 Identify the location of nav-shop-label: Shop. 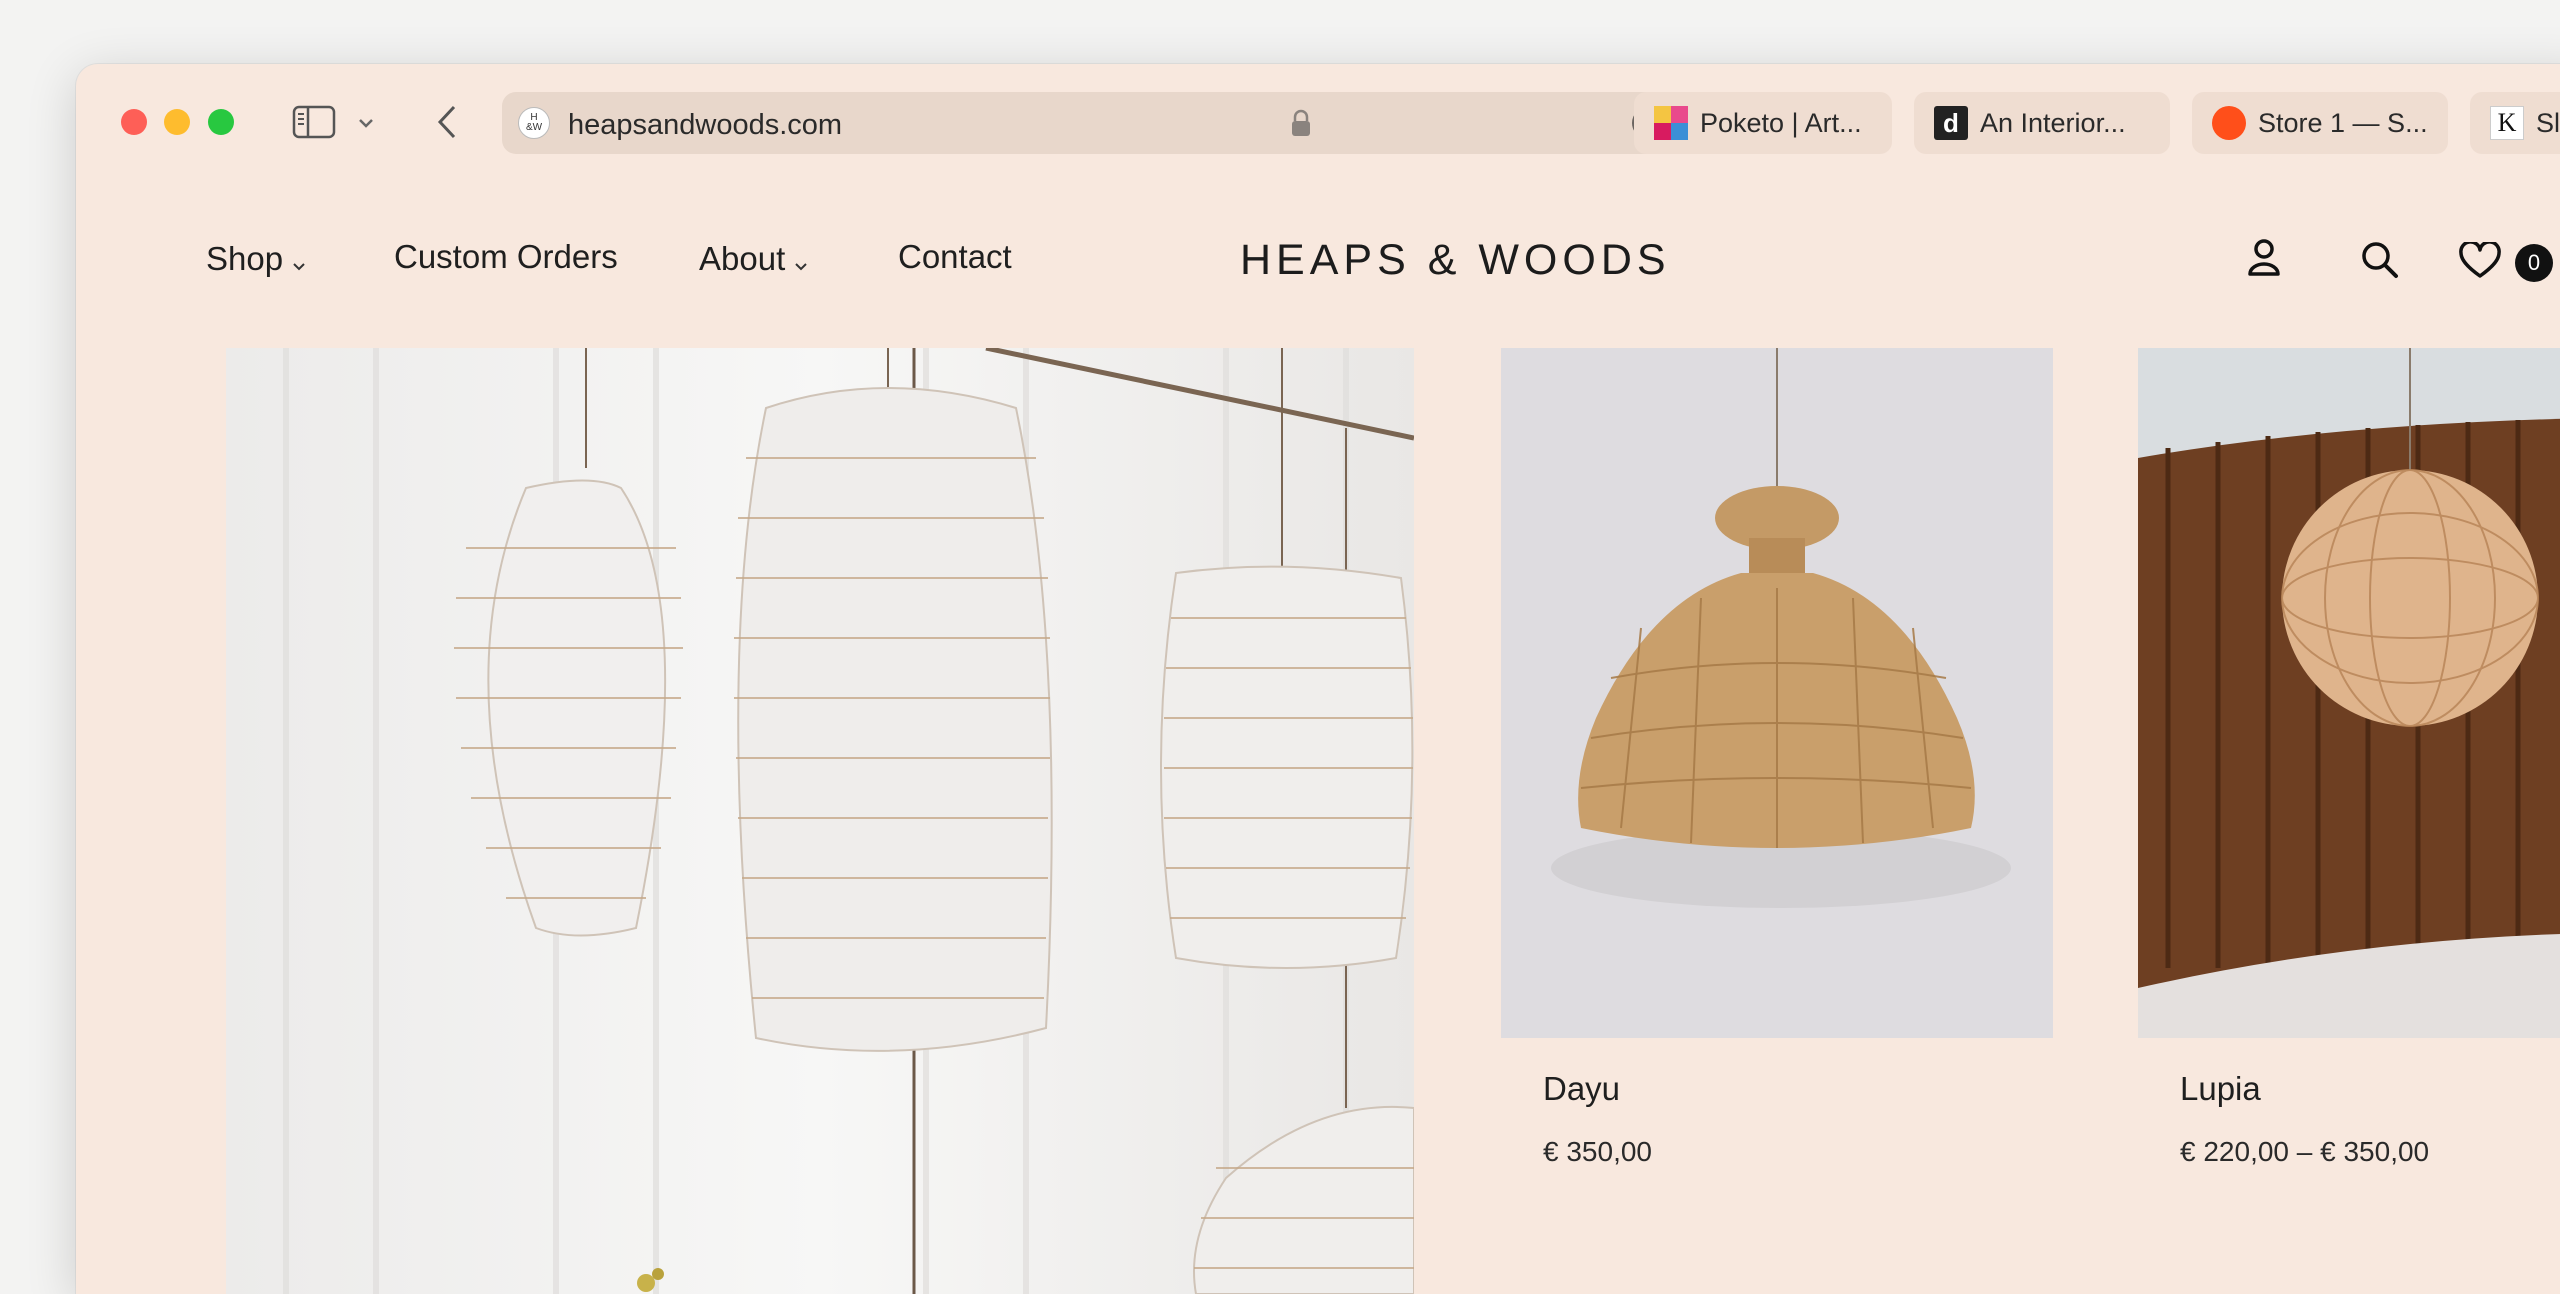
(245, 258).